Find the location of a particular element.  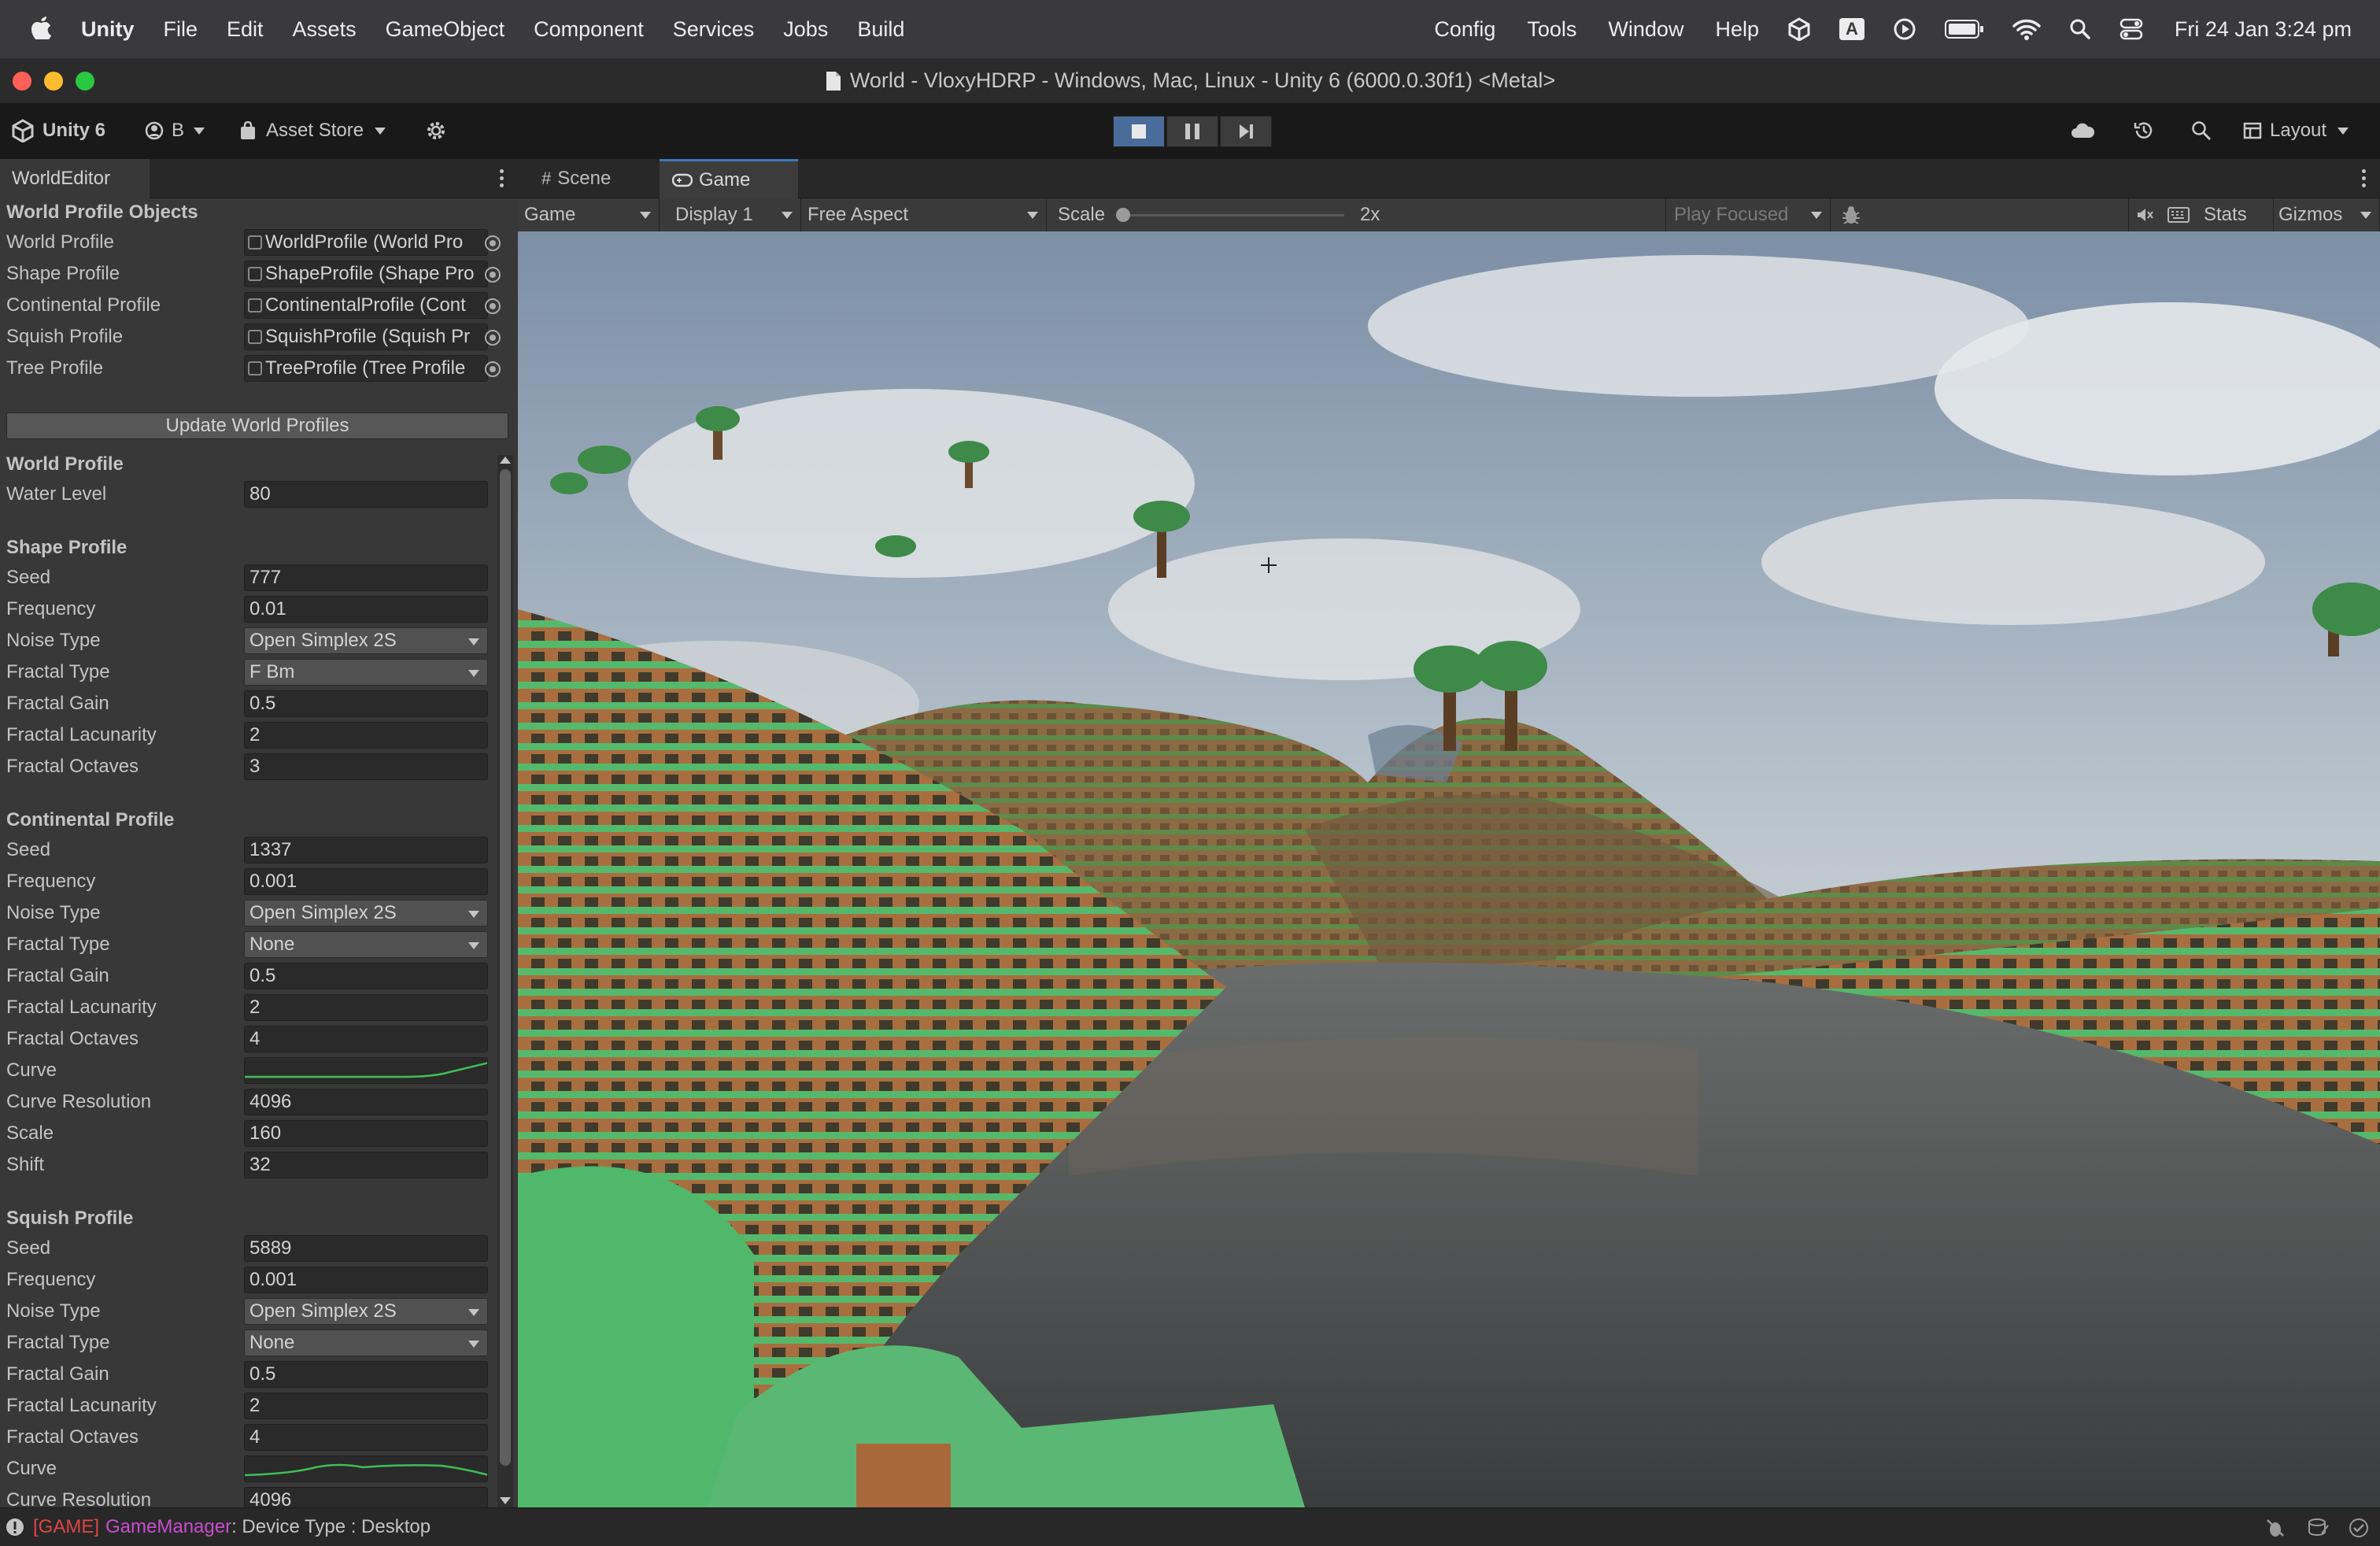

shape-fractal-type-dropdown: F Bm is located at coordinates (366, 672).